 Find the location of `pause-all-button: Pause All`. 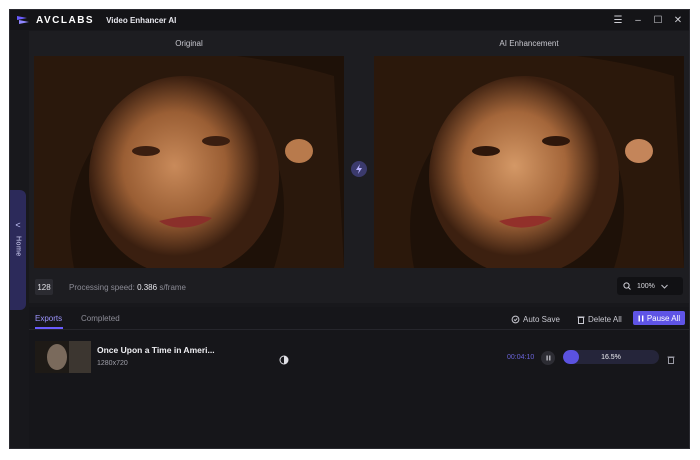

pause-all-button: Pause All is located at coordinates (659, 318).